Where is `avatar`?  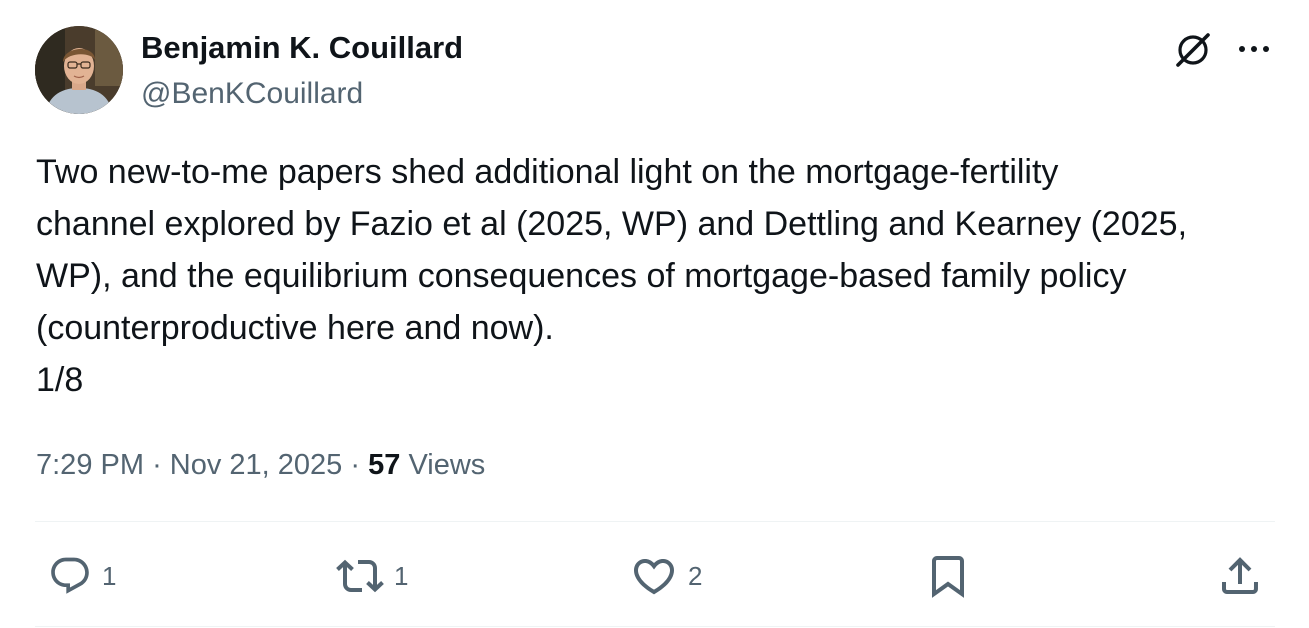
avatar is located at coordinates (79, 70).